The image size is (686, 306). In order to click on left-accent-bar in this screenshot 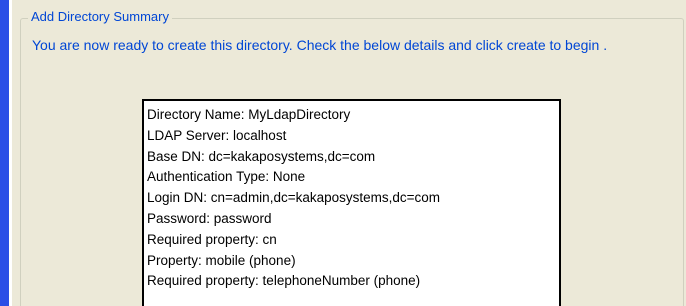, I will do `click(4, 153)`.